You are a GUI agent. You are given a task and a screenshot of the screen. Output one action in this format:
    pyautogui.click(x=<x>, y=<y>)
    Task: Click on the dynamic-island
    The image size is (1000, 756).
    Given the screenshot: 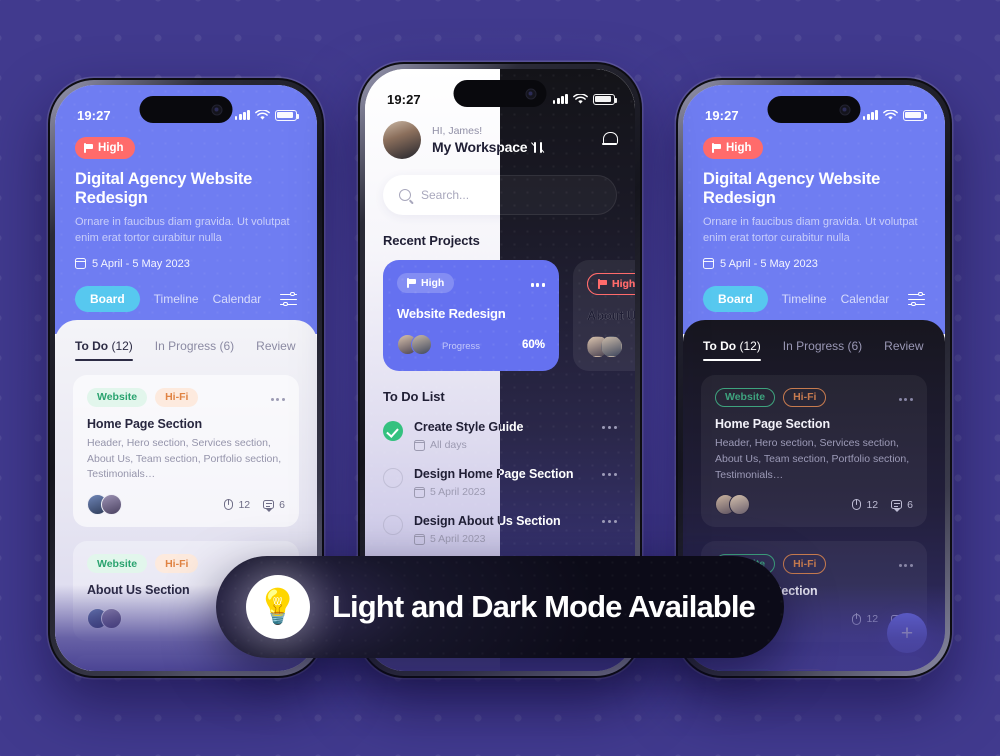 What is the action you would take?
    pyautogui.click(x=186, y=109)
    